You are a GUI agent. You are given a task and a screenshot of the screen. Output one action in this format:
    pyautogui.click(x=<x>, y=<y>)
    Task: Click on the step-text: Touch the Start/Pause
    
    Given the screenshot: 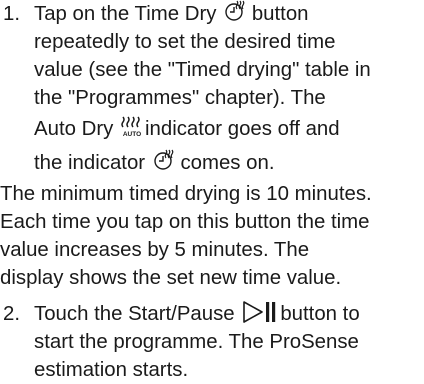 What is the action you would take?
    pyautogui.click(x=134, y=314)
    